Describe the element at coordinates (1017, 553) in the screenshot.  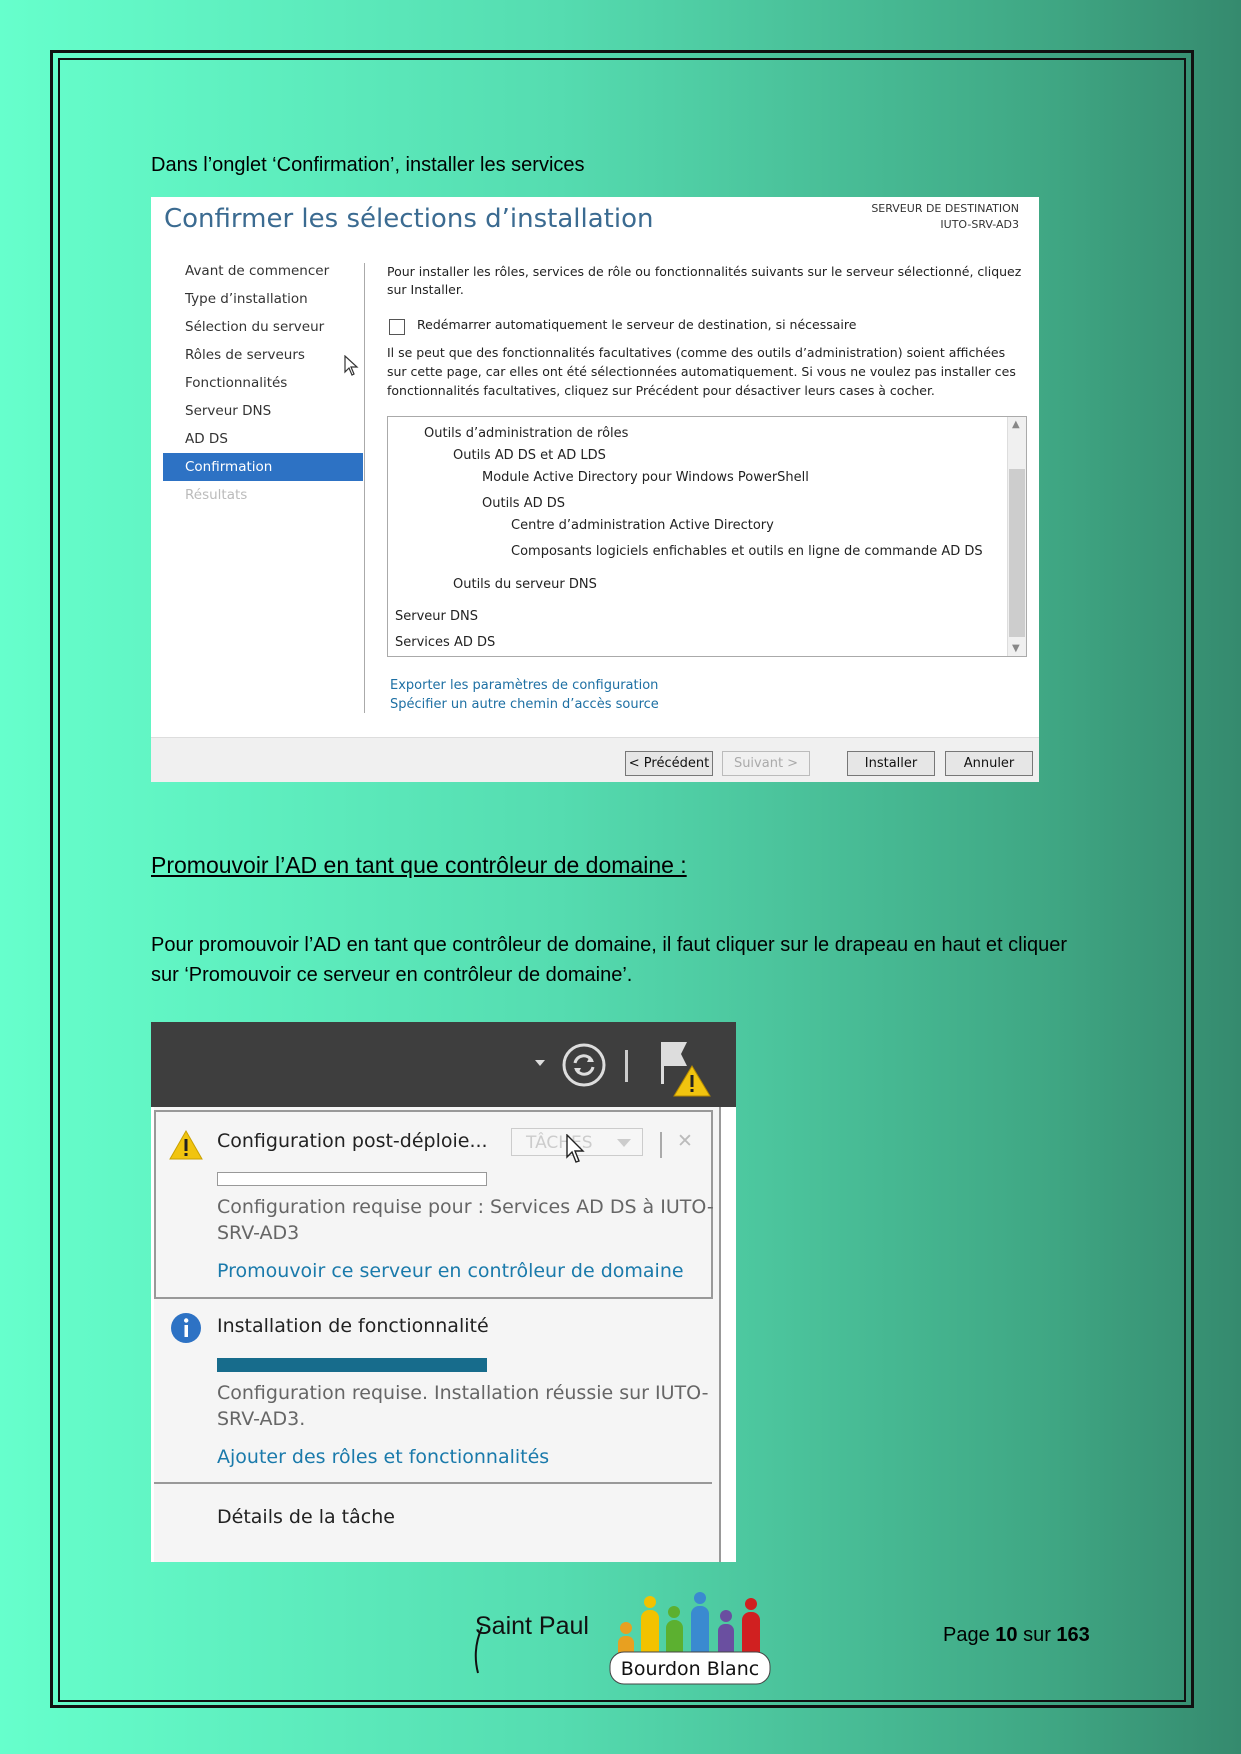
I see `scrollbar-thumb` at that location.